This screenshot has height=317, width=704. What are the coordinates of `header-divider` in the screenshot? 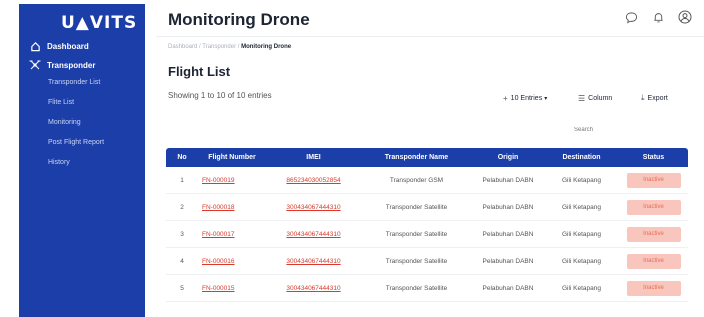 It's located at (430, 36).